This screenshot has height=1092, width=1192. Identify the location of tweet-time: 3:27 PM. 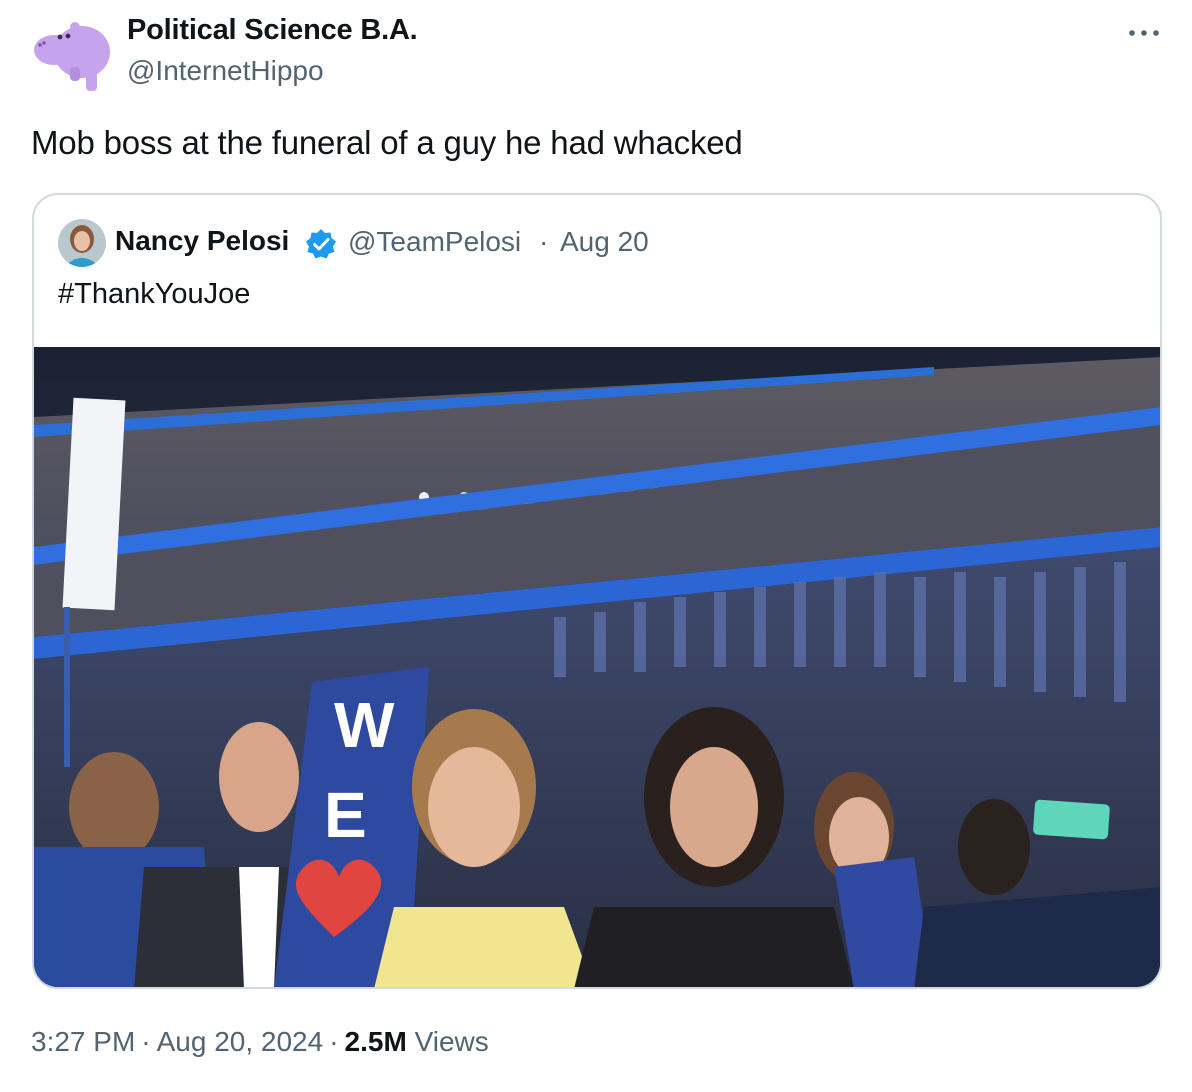
(83, 1041).